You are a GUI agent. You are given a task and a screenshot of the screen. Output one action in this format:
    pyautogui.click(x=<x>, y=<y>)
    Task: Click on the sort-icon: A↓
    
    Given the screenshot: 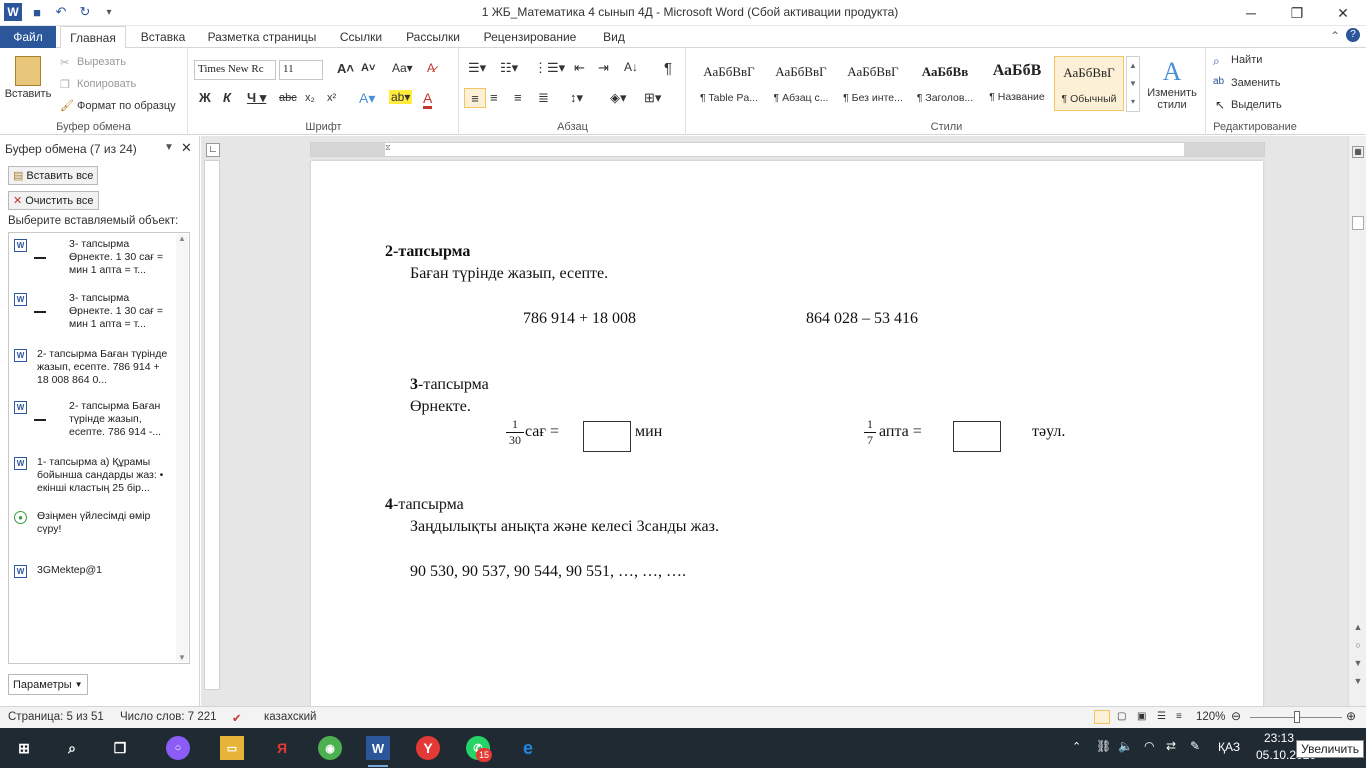 What is the action you would take?
    pyautogui.click(x=631, y=67)
    